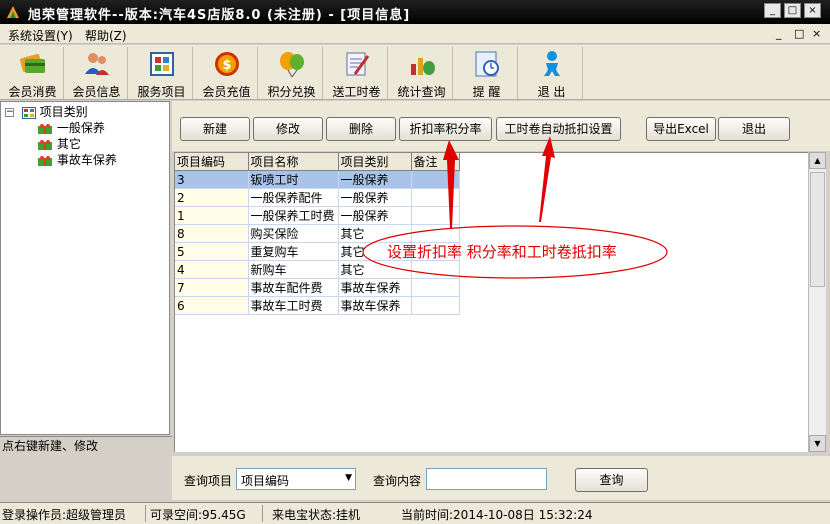 This screenshot has height=524, width=830. What do you see at coordinates (316, 515) in the screenshot?
I see `status-caller-box: 来电宝状态:挂机` at bounding box center [316, 515].